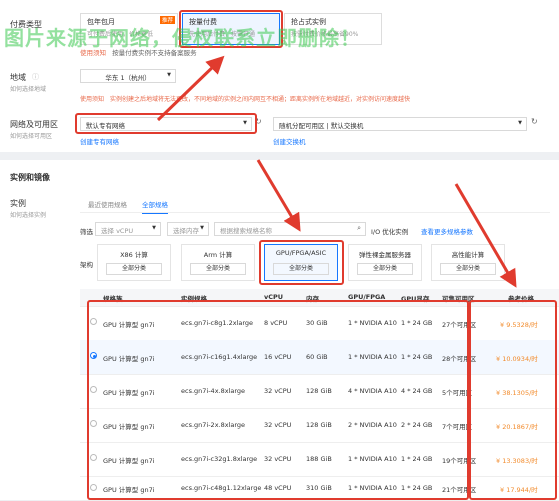 The image size is (559, 501). Describe the element at coordinates (182, 38) in the screenshot. I see `watermark: 图片来源于网络，侵权联系立即删除！` at that location.